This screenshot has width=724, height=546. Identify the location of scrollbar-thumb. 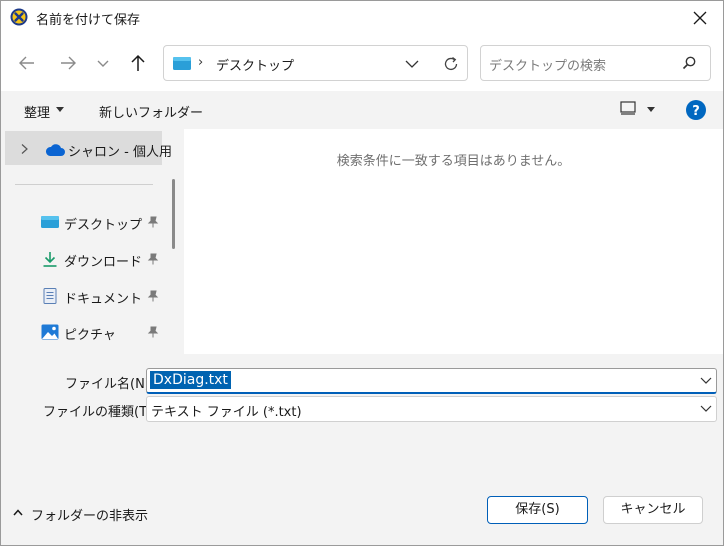
(173, 214).